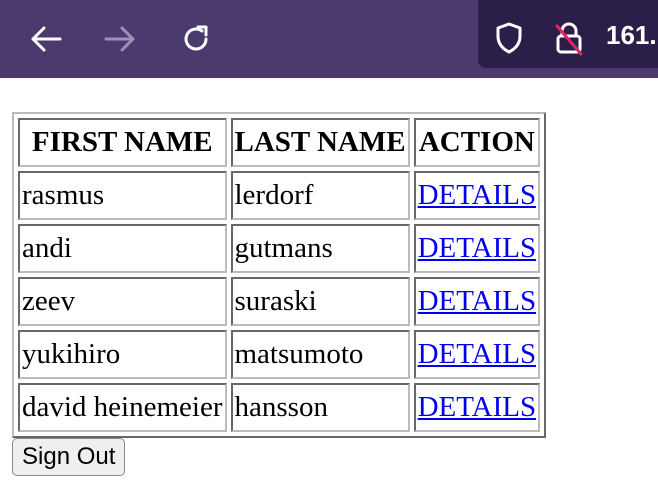  What do you see at coordinates (477, 142) in the screenshot?
I see `header-action: ACTION` at bounding box center [477, 142].